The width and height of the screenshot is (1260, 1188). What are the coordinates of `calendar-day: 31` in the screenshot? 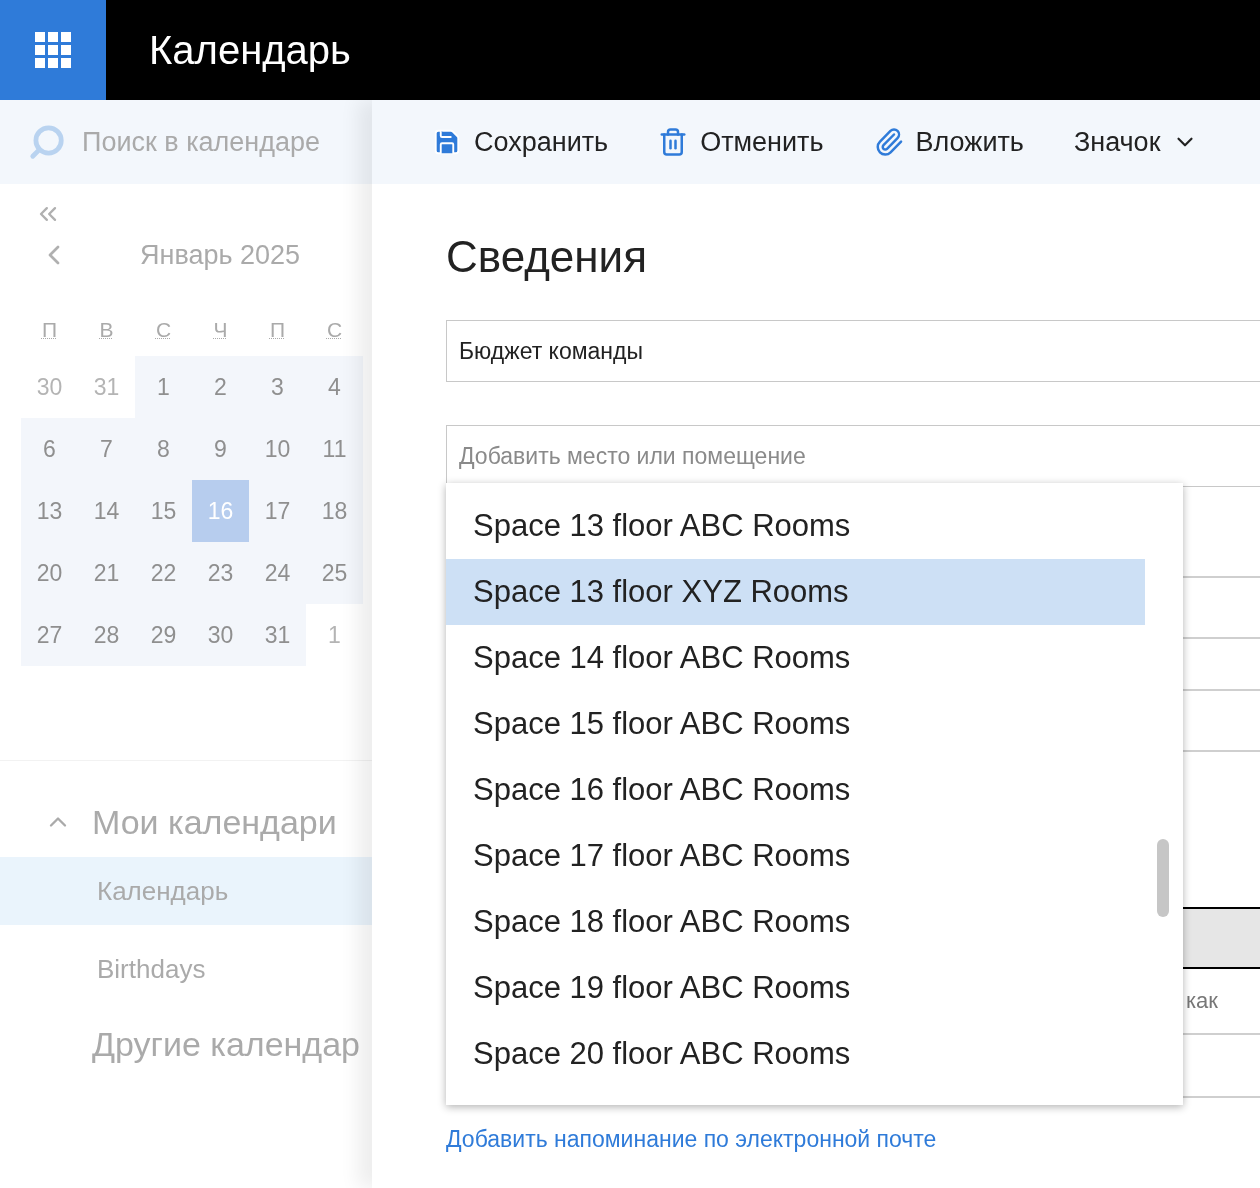 It's located at (277, 635).